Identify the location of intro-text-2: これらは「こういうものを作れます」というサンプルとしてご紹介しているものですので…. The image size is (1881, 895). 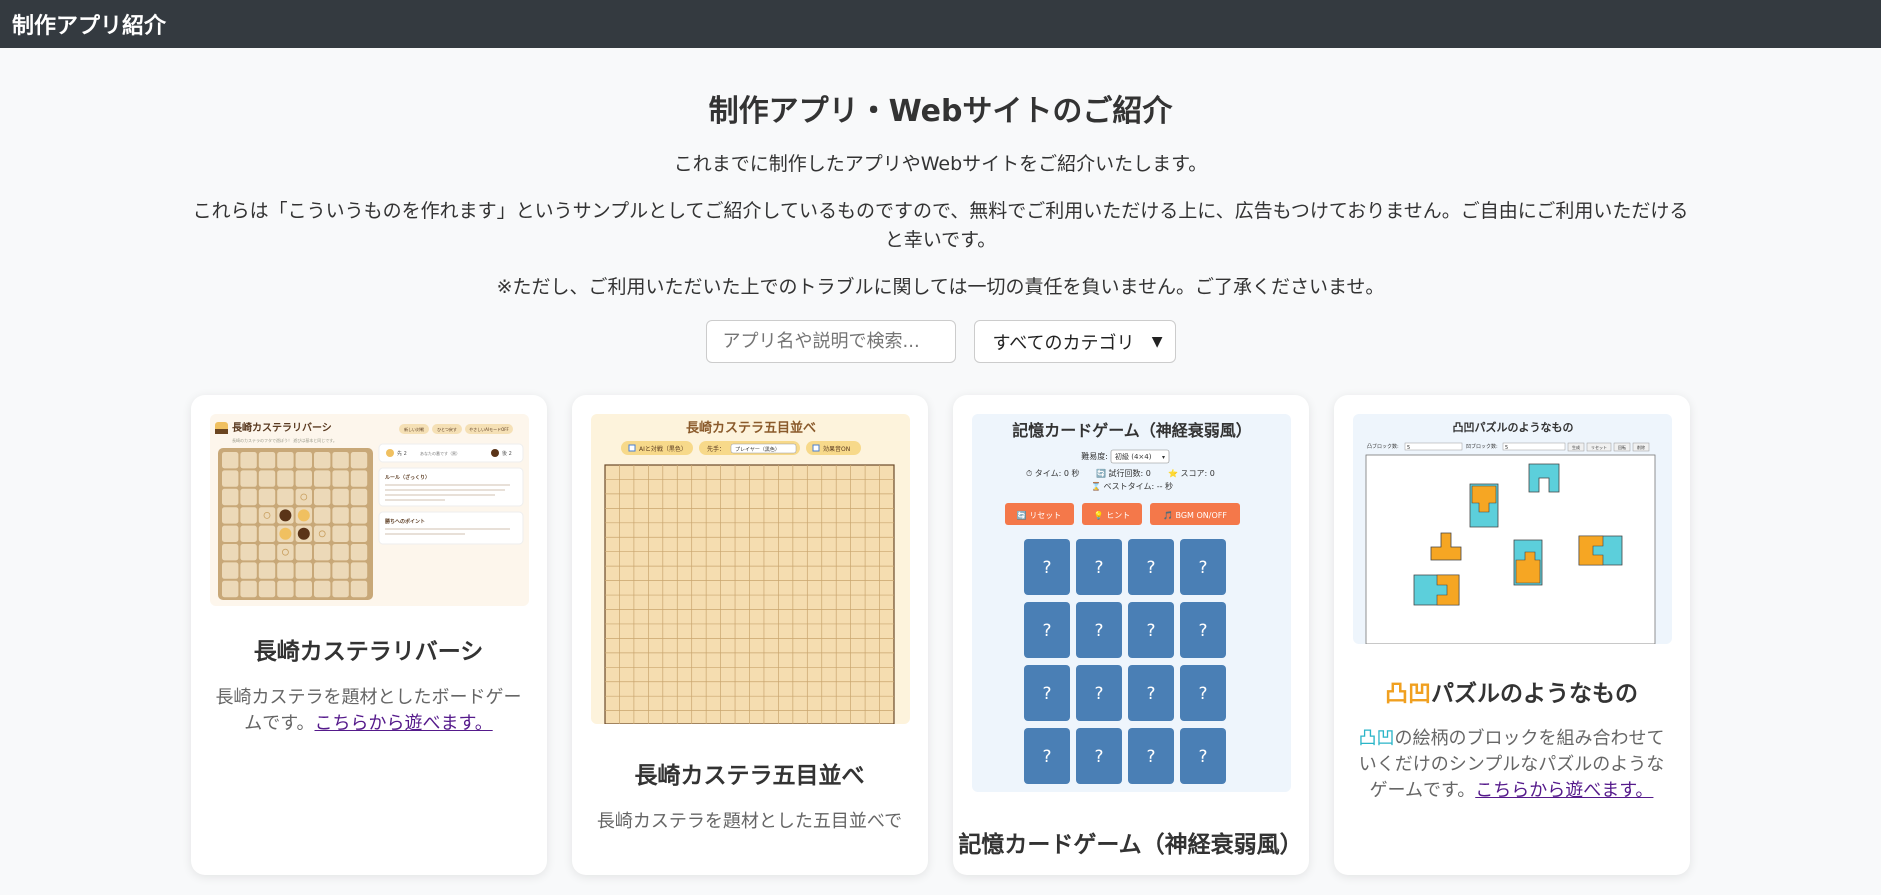
(940, 225).